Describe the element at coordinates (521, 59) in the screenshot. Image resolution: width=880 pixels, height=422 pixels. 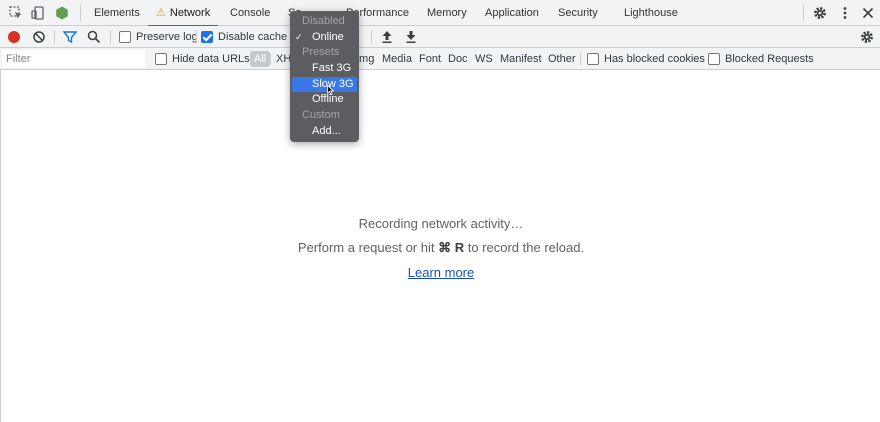
I see `type-filter-manifest: Manifest` at that location.